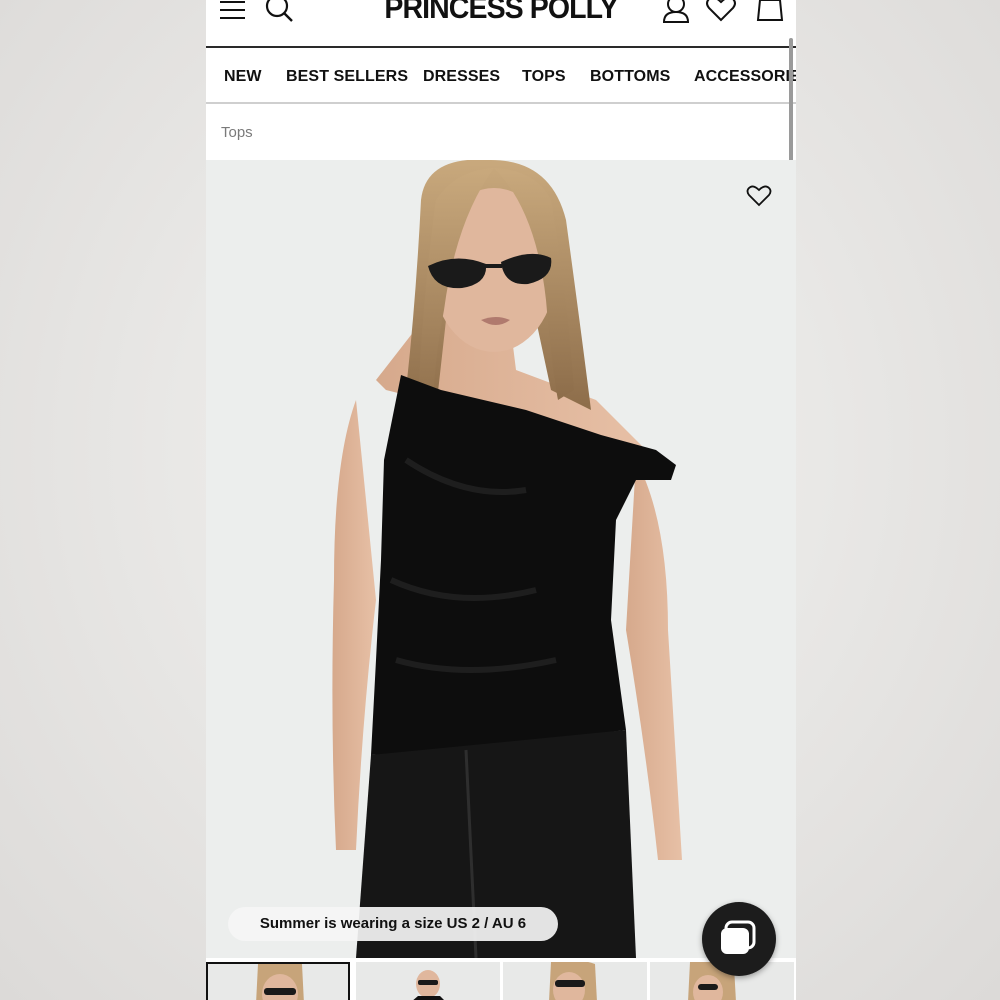 The image size is (1000, 1000). What do you see at coordinates (501, 24) in the screenshot?
I see `site-header: PRINCESS POLLY` at bounding box center [501, 24].